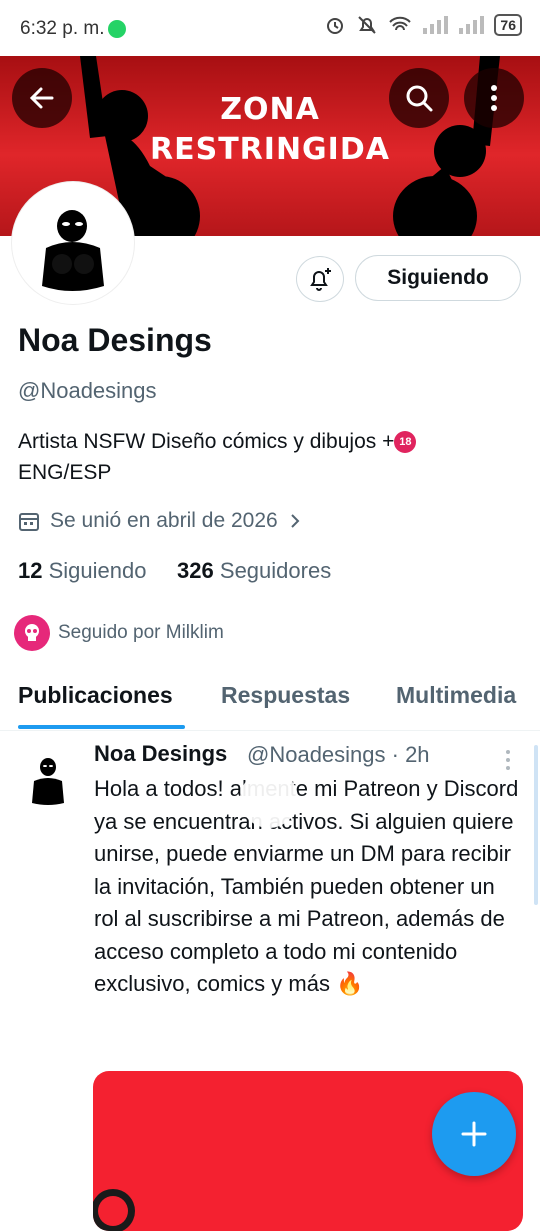 The image size is (540, 1231). I want to click on follower-avatar, so click(32, 633).